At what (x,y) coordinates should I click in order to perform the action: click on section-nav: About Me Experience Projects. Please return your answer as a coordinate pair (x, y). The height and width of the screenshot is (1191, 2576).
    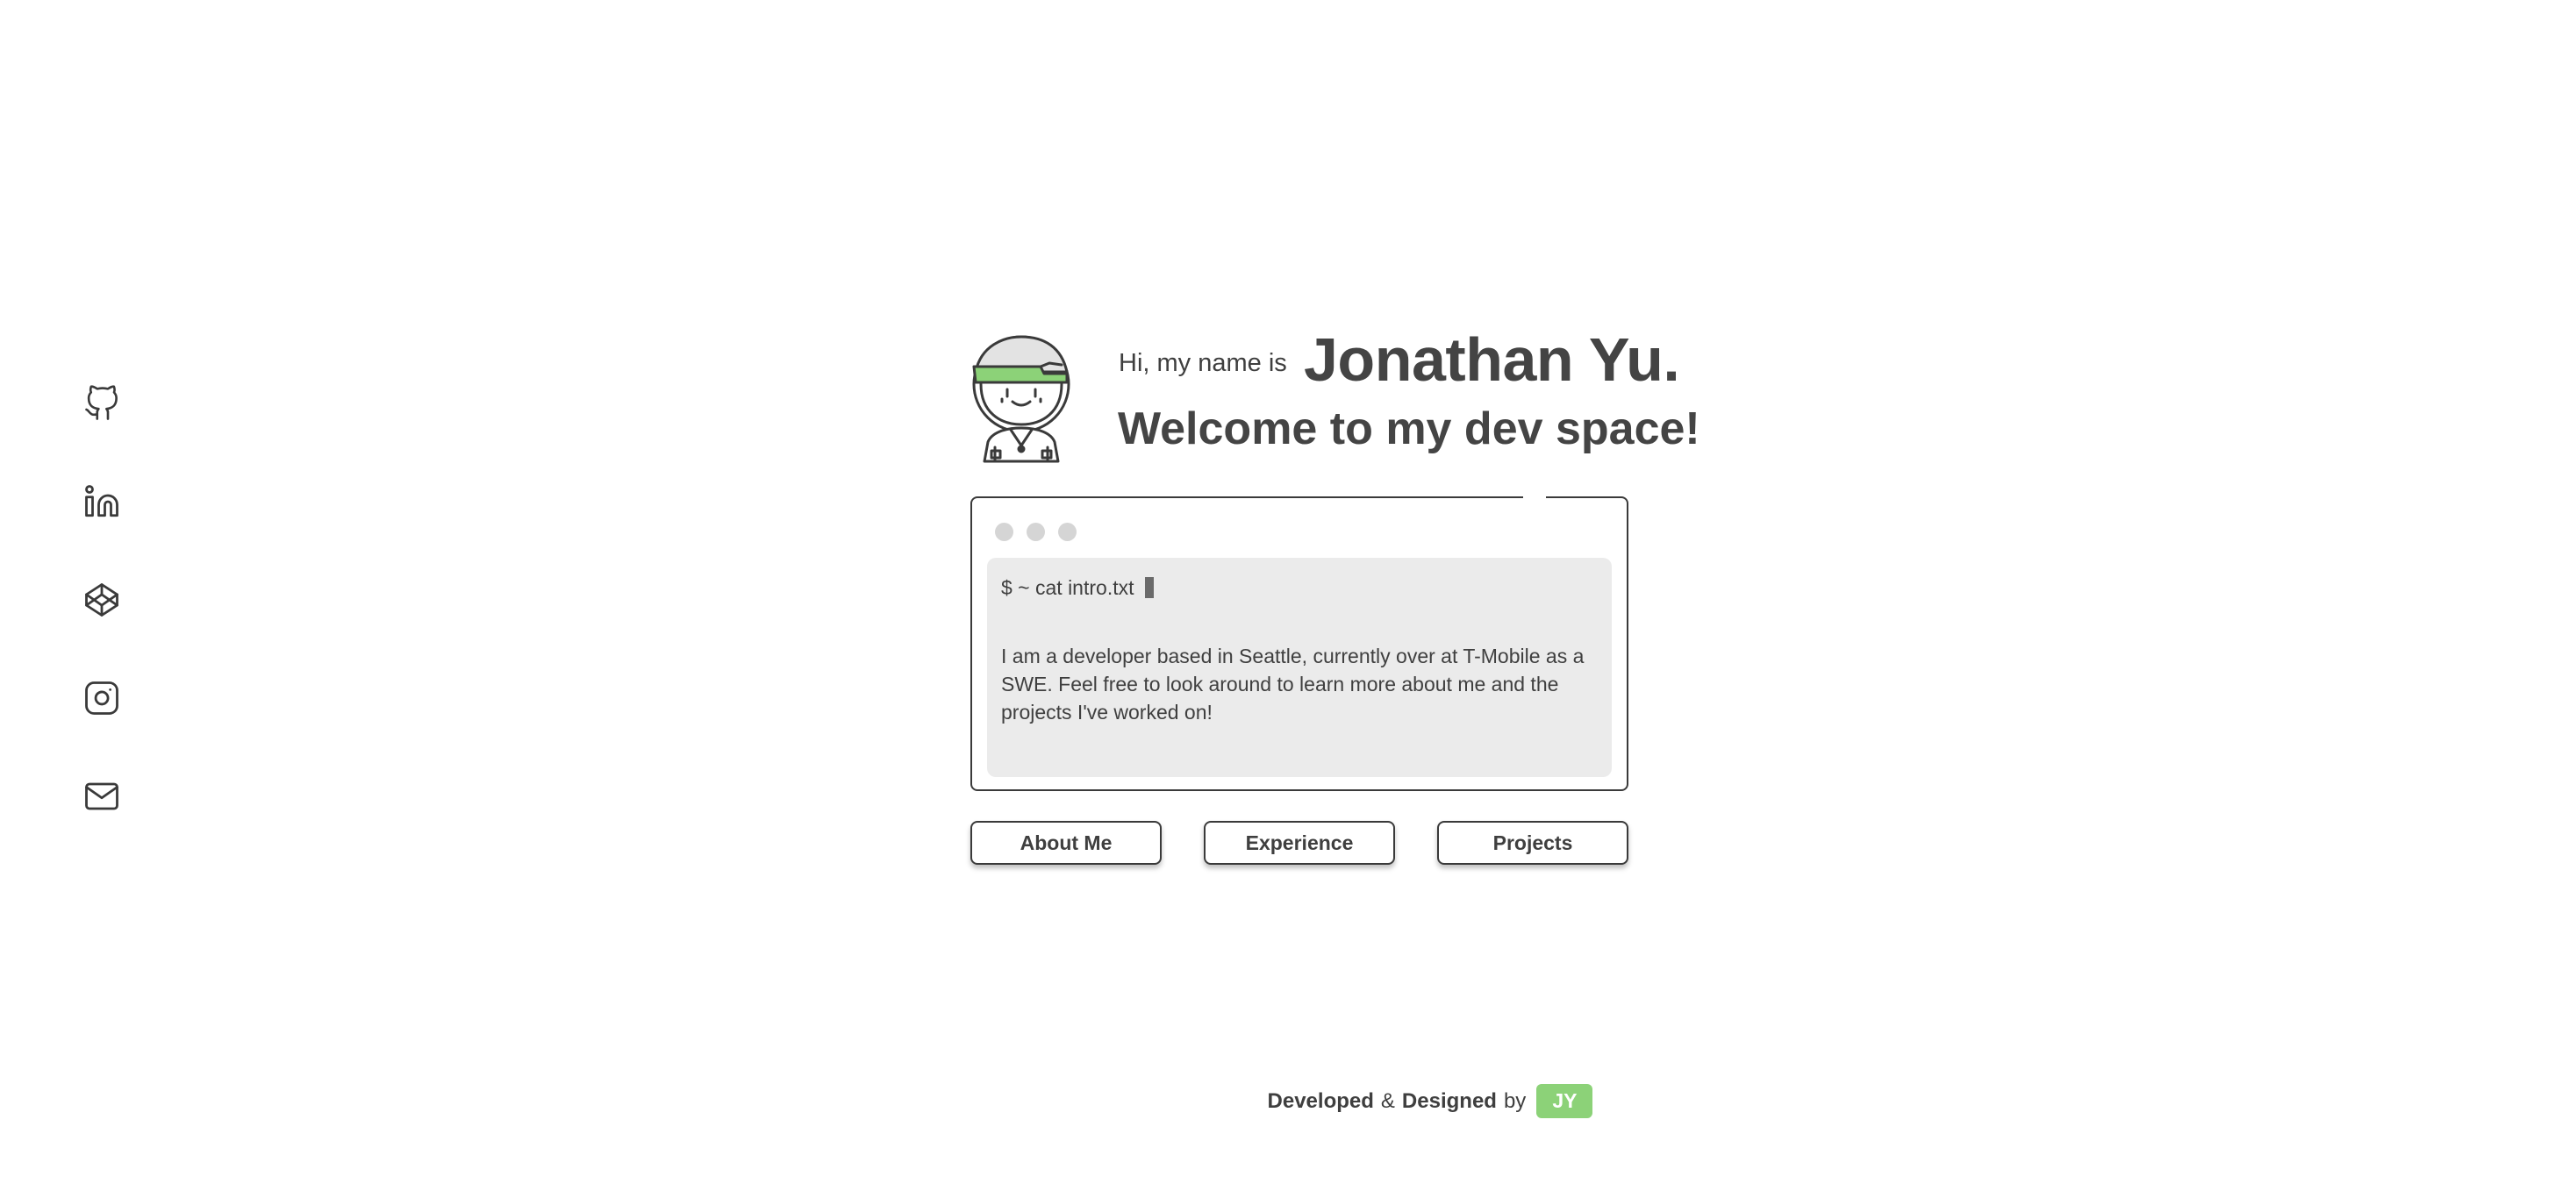
    Looking at the image, I should click on (1299, 843).